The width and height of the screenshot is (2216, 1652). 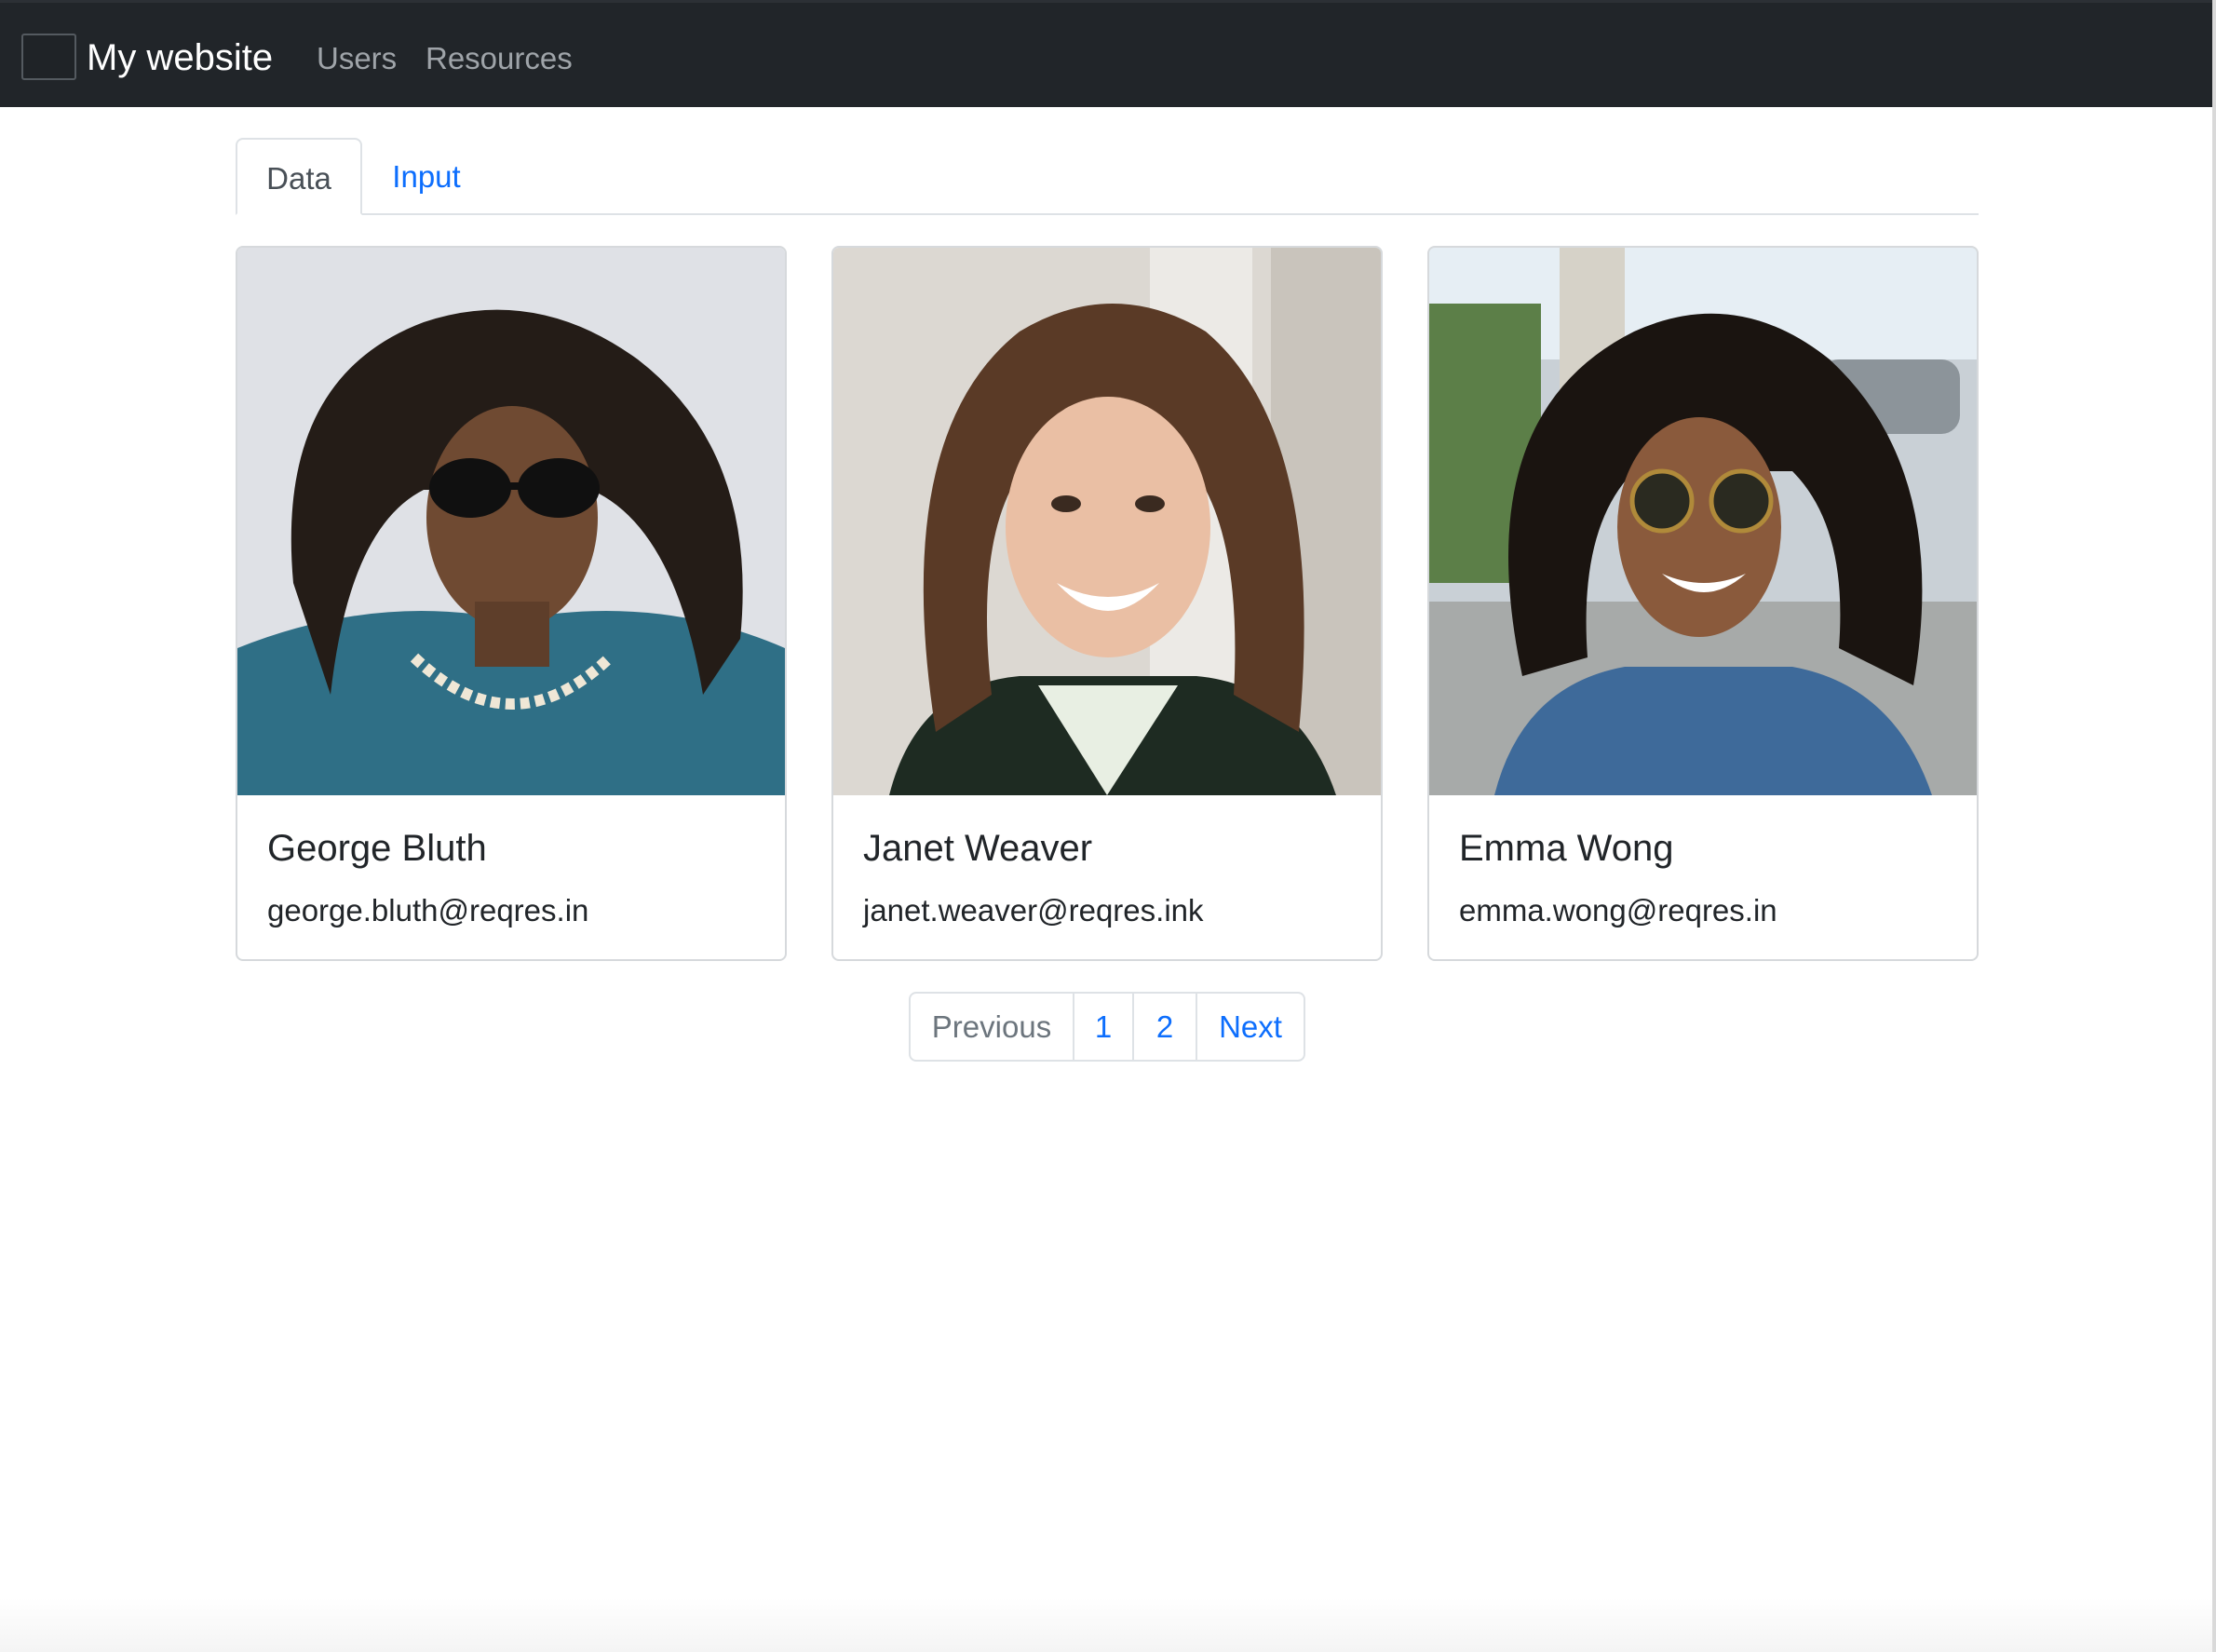 I want to click on next-page-button: Next, so click(x=1250, y=1027).